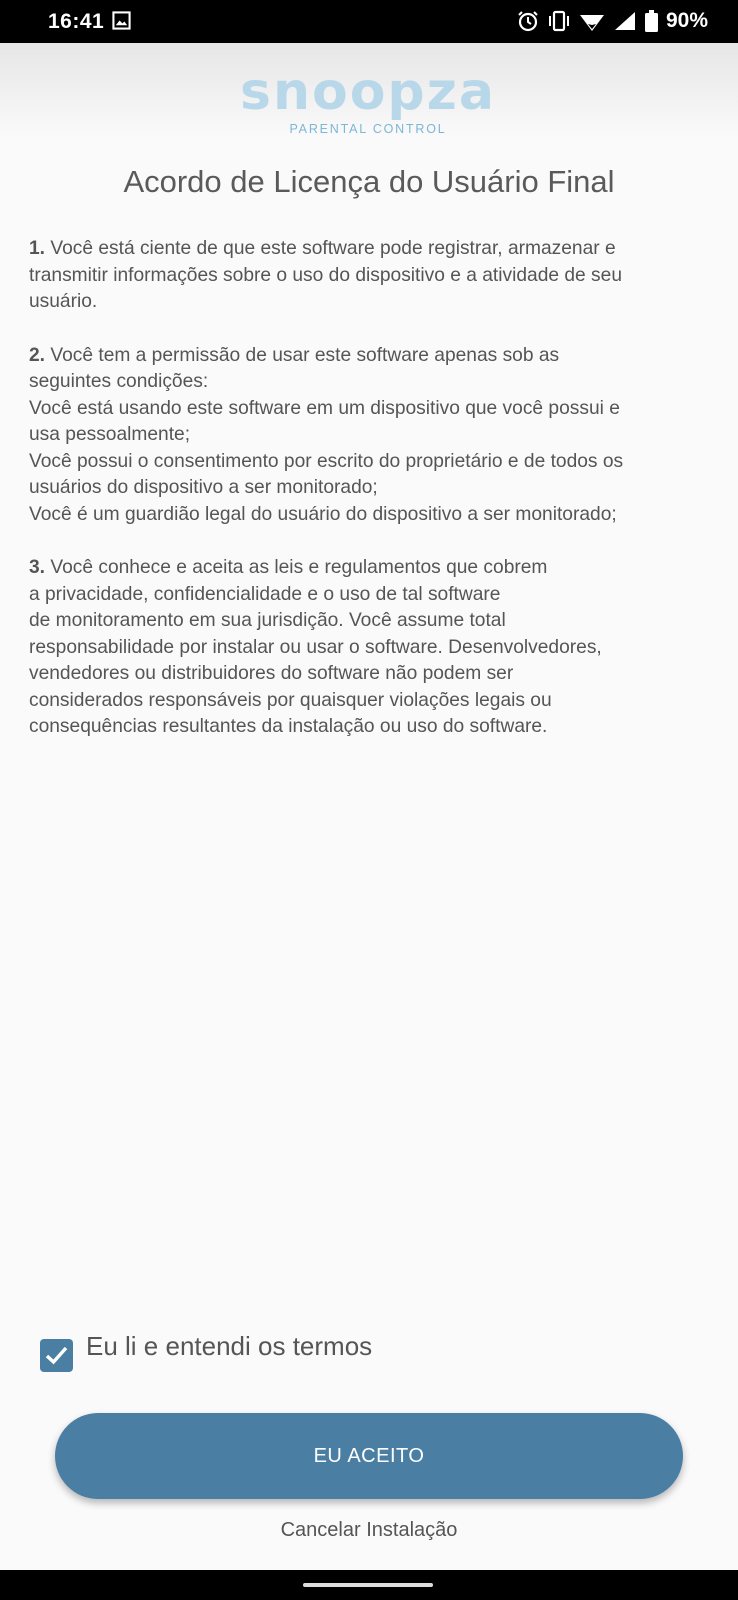 The height and width of the screenshot is (1600, 738). I want to click on status-icons: 90%, so click(612, 21).